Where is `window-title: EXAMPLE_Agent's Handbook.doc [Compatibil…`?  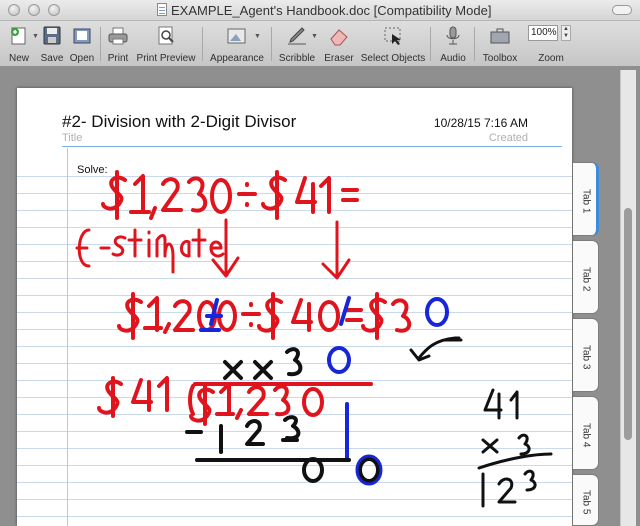
window-title: EXAMPLE_Agent's Handbook.doc [Compatibil… is located at coordinates (331, 10).